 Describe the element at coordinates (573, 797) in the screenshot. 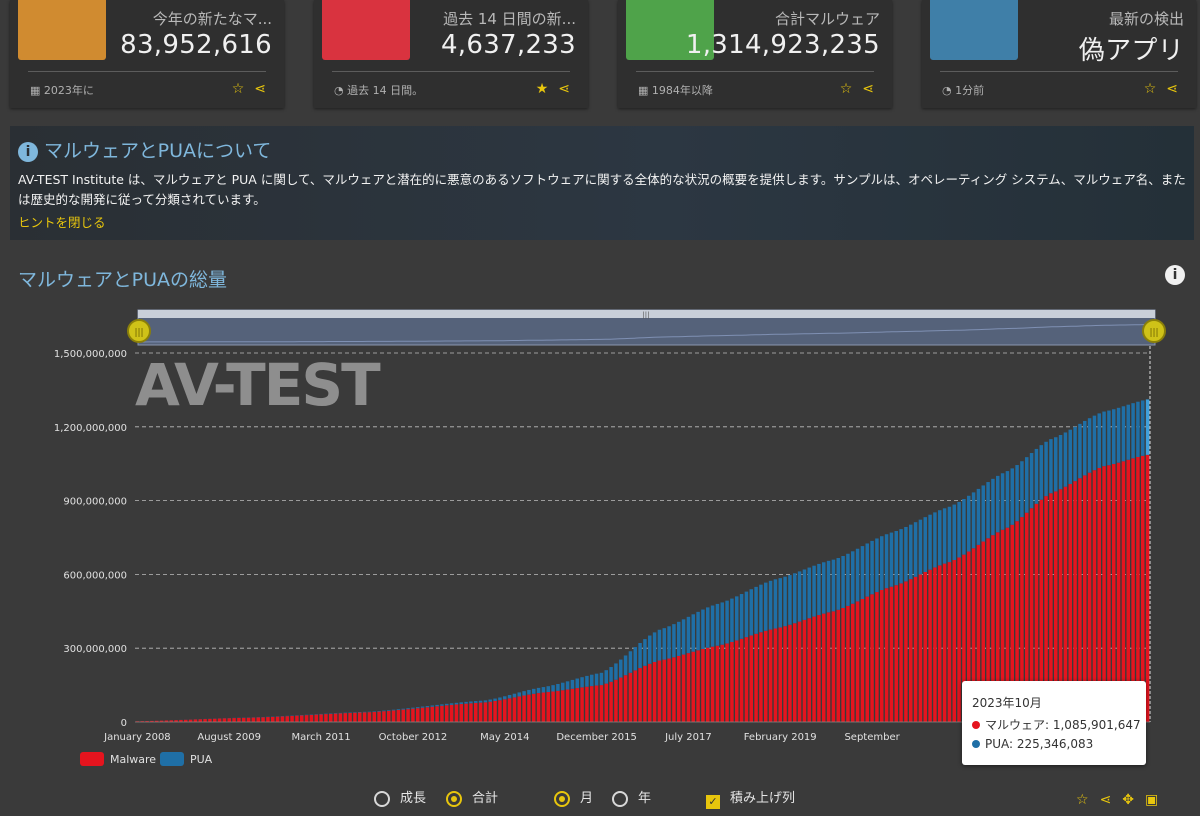

I see `radio-month: 月` at that location.